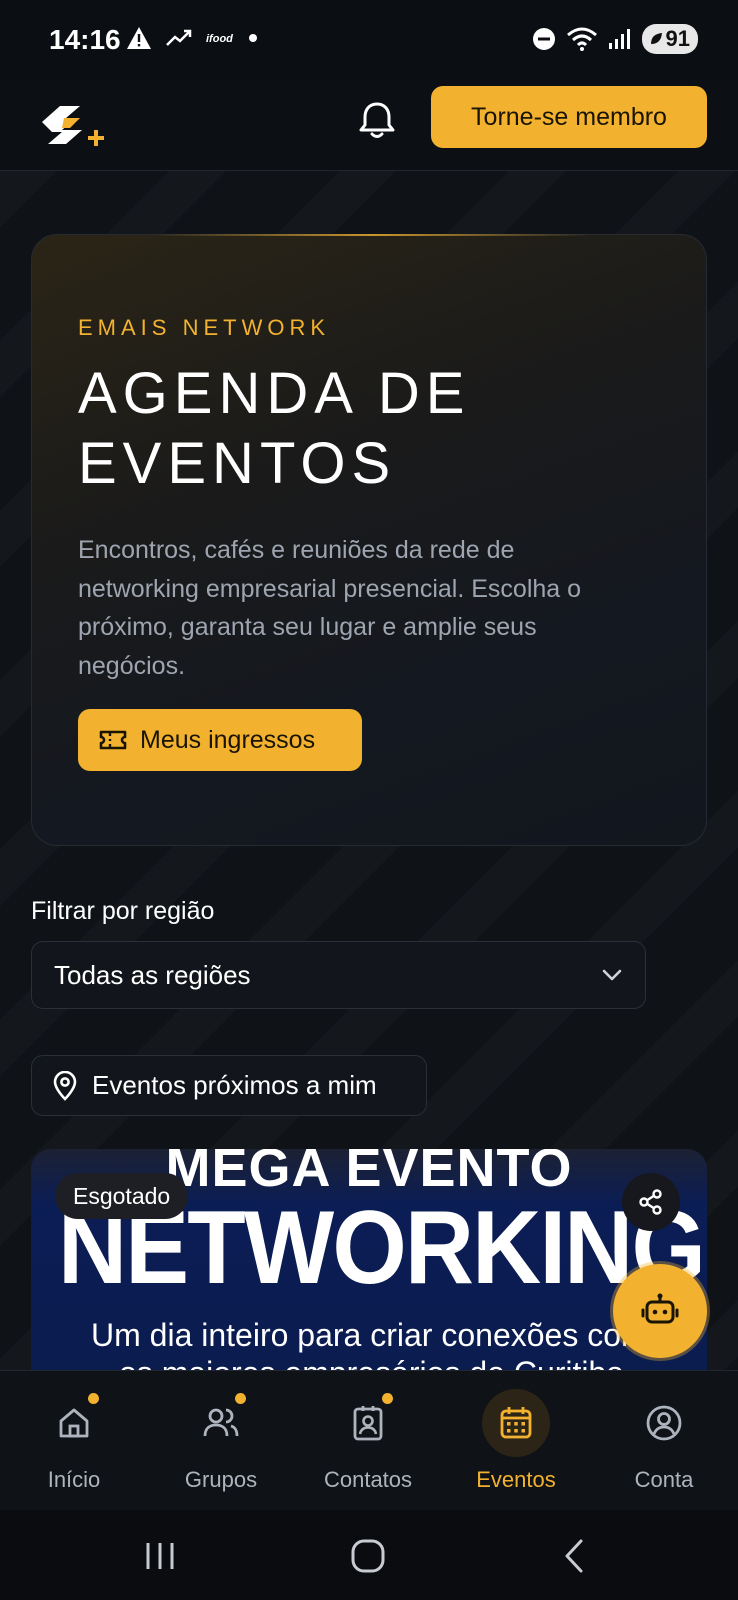 Image resolution: width=738 pixels, height=1600 pixels. I want to click on assistant-bot-button, so click(660, 1311).